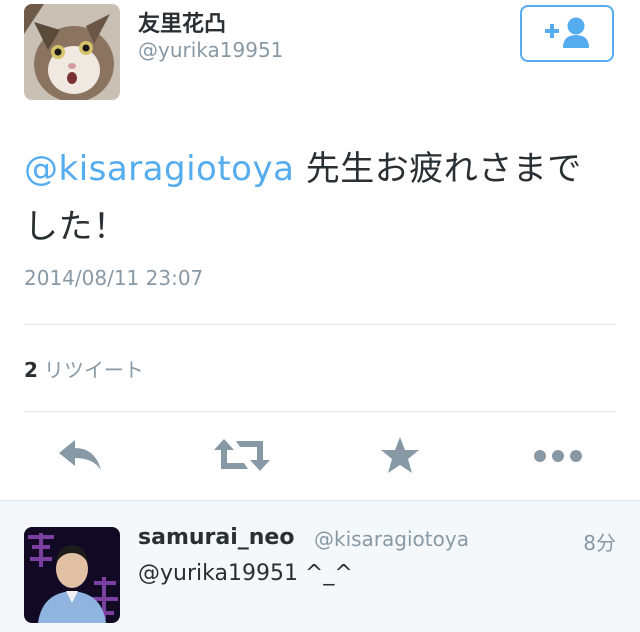 This screenshot has width=640, height=632. I want to click on reply-user-handle: @kisaragiotoya, so click(391, 539).